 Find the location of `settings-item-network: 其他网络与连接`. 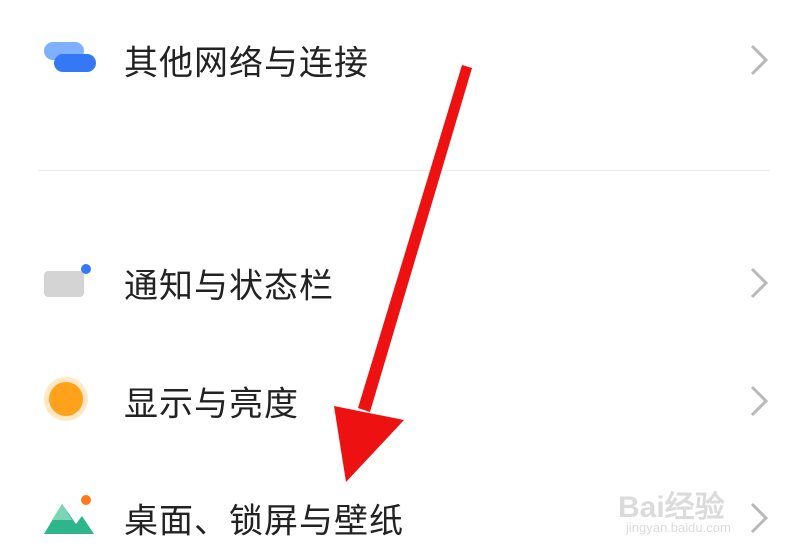

settings-item-network: 其他网络与连接 is located at coordinates (404, 60).